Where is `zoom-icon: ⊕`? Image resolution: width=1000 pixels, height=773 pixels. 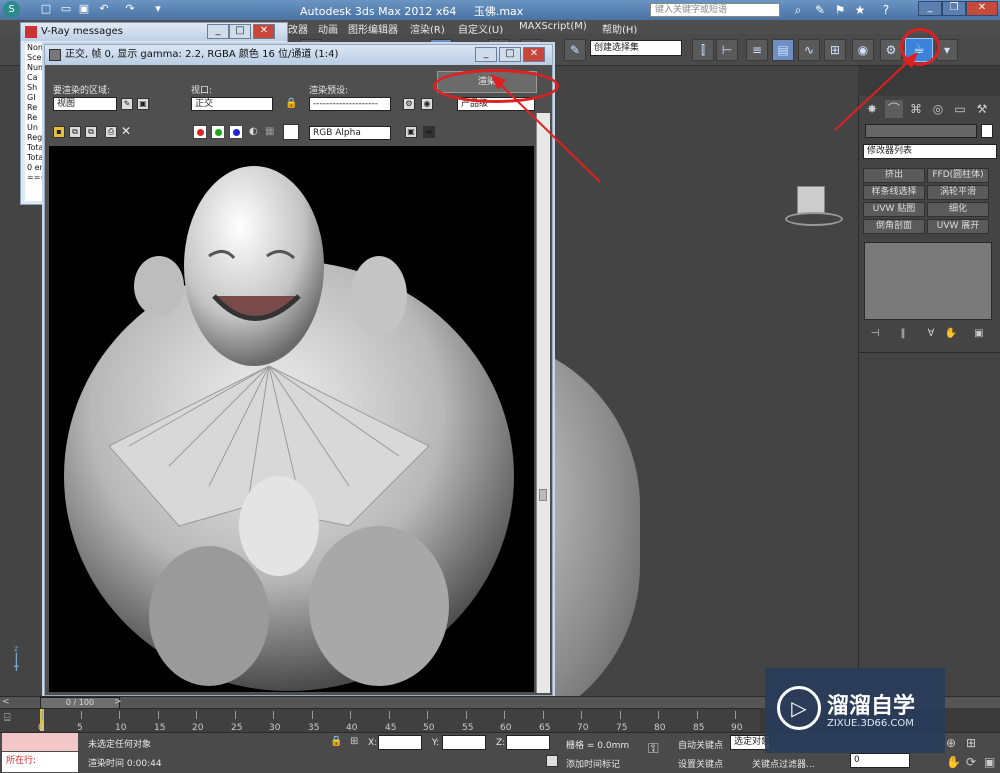
zoom-icon: ⊕ is located at coordinates (951, 743).